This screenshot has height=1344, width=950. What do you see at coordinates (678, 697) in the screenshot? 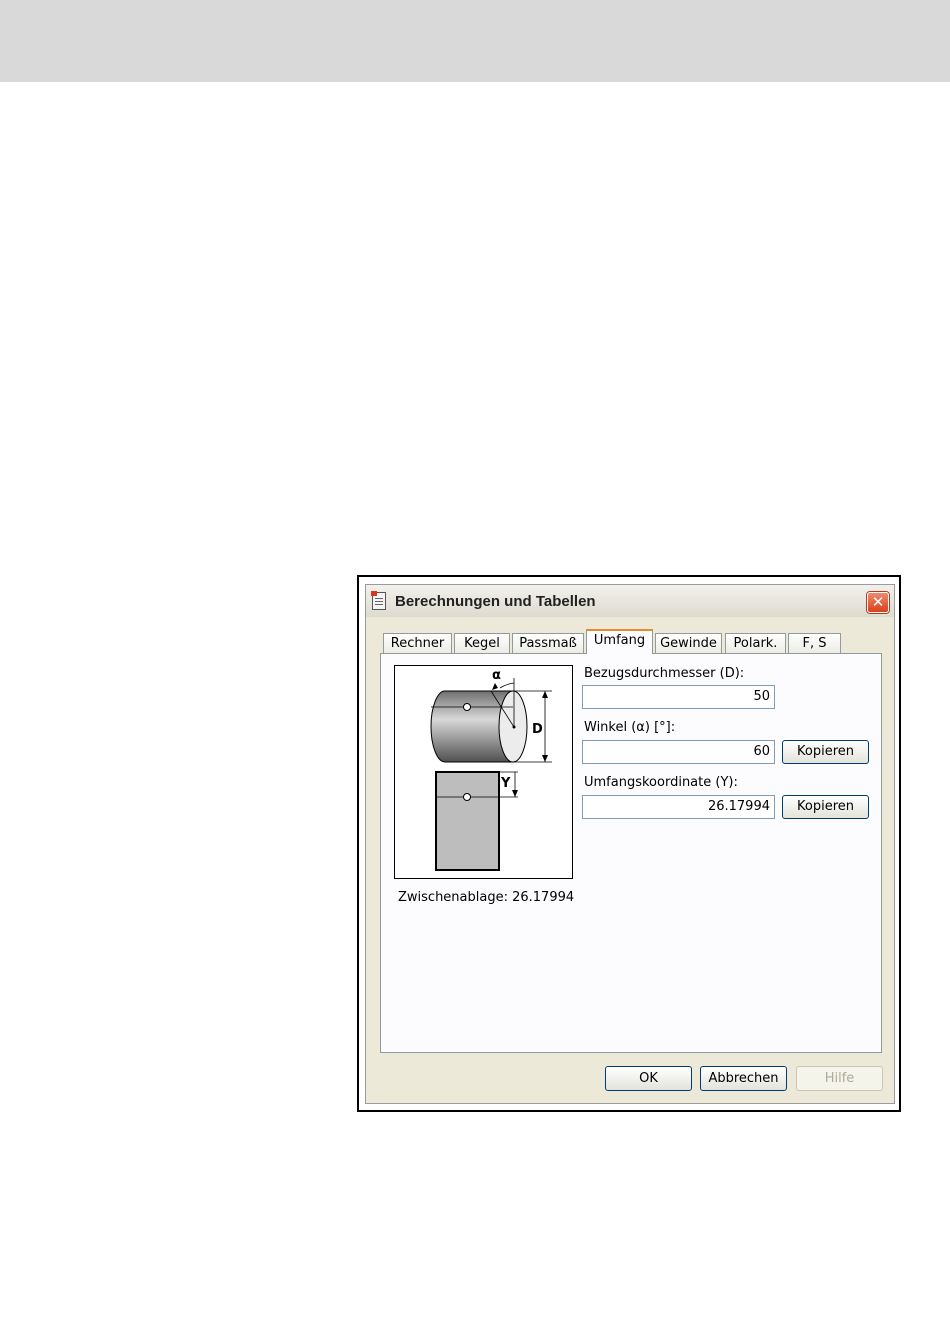
I see `diameter-field: 50` at bounding box center [678, 697].